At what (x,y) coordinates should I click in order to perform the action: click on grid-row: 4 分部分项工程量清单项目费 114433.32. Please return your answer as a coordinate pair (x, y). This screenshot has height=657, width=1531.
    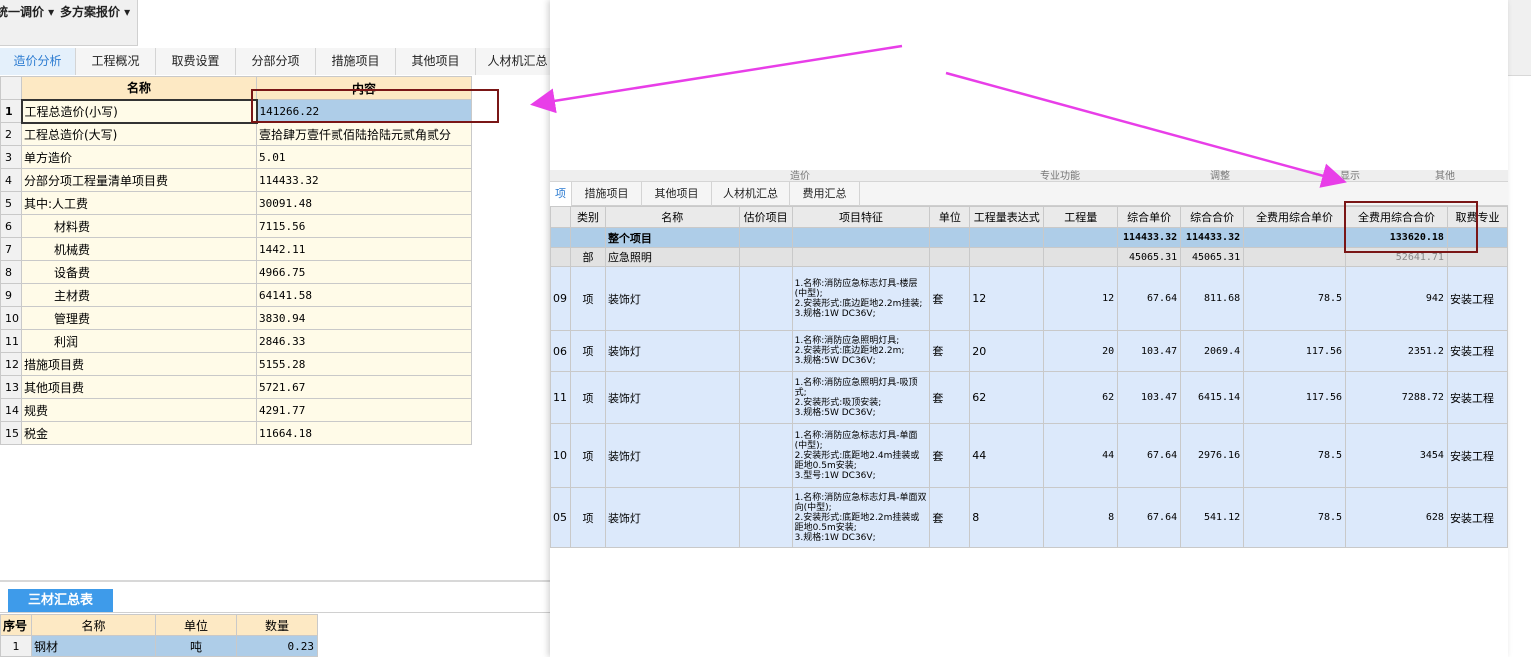
    Looking at the image, I should click on (236, 180).